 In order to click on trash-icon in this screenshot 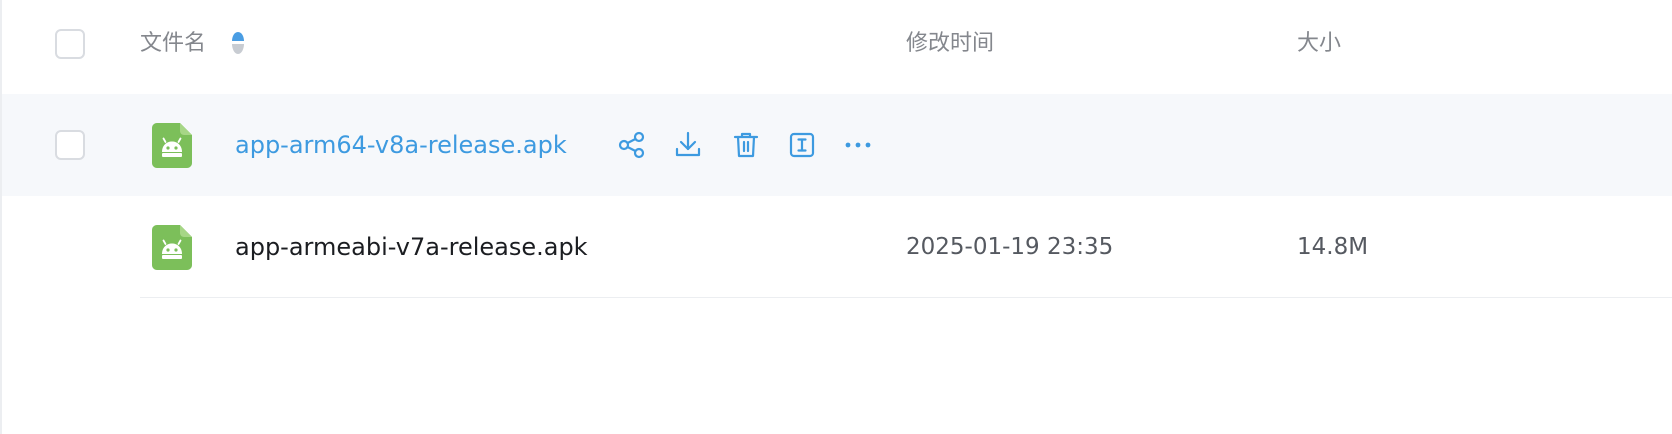, I will do `click(746, 145)`.